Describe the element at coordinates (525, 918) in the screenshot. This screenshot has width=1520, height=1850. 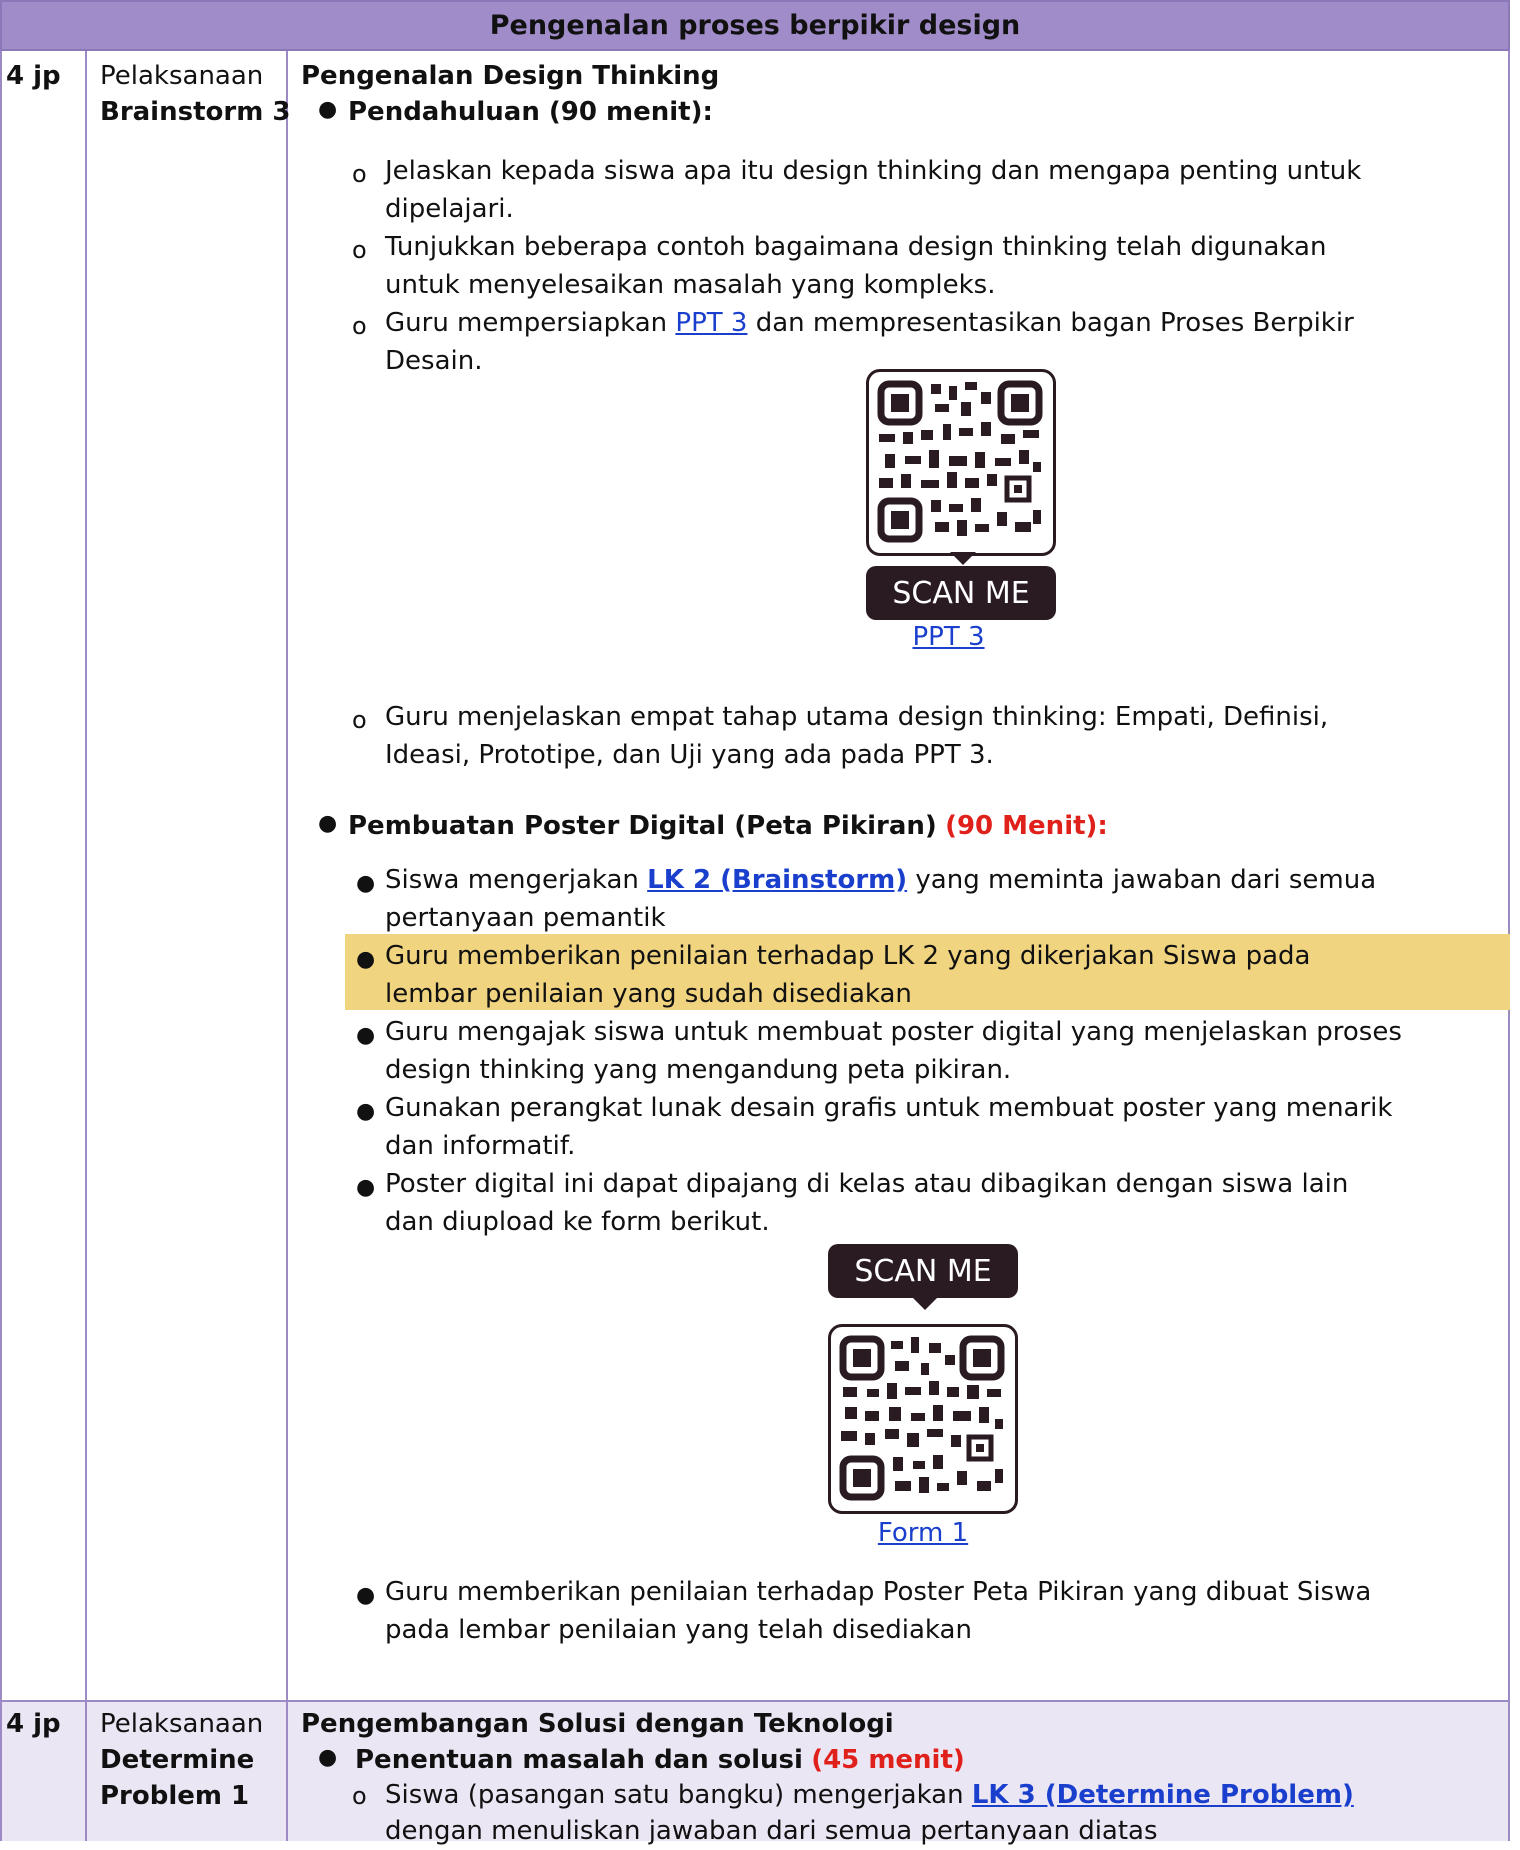
I see `s2-item1-line2: pertanyaan pemantik` at that location.